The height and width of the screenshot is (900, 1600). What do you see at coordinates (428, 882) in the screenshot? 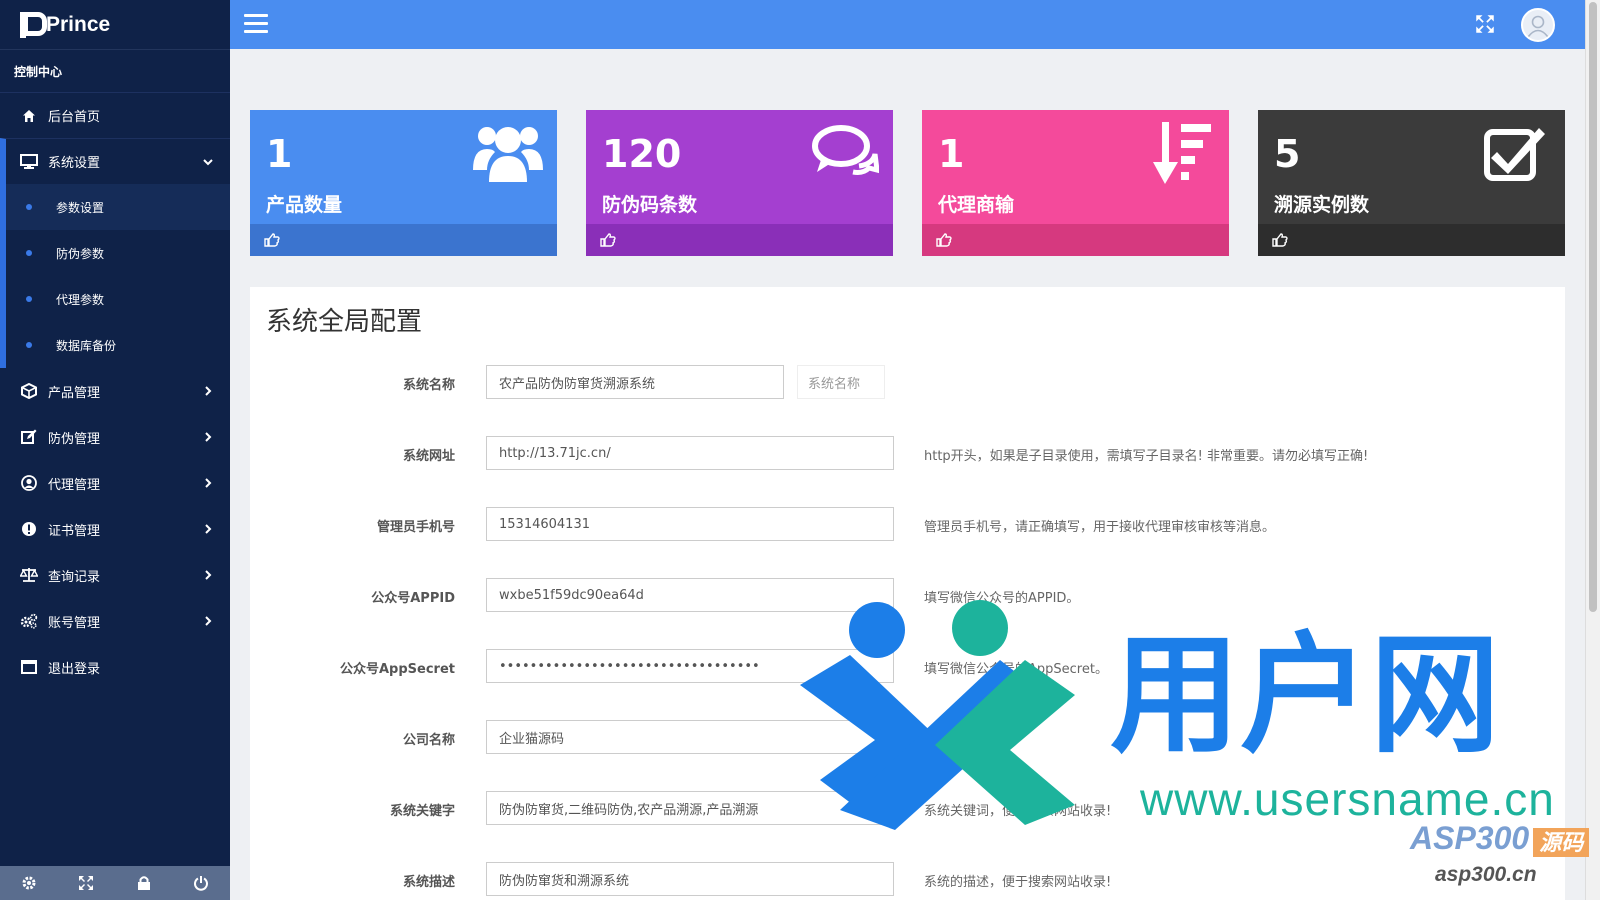
I see `field-label: 系统描述` at bounding box center [428, 882].